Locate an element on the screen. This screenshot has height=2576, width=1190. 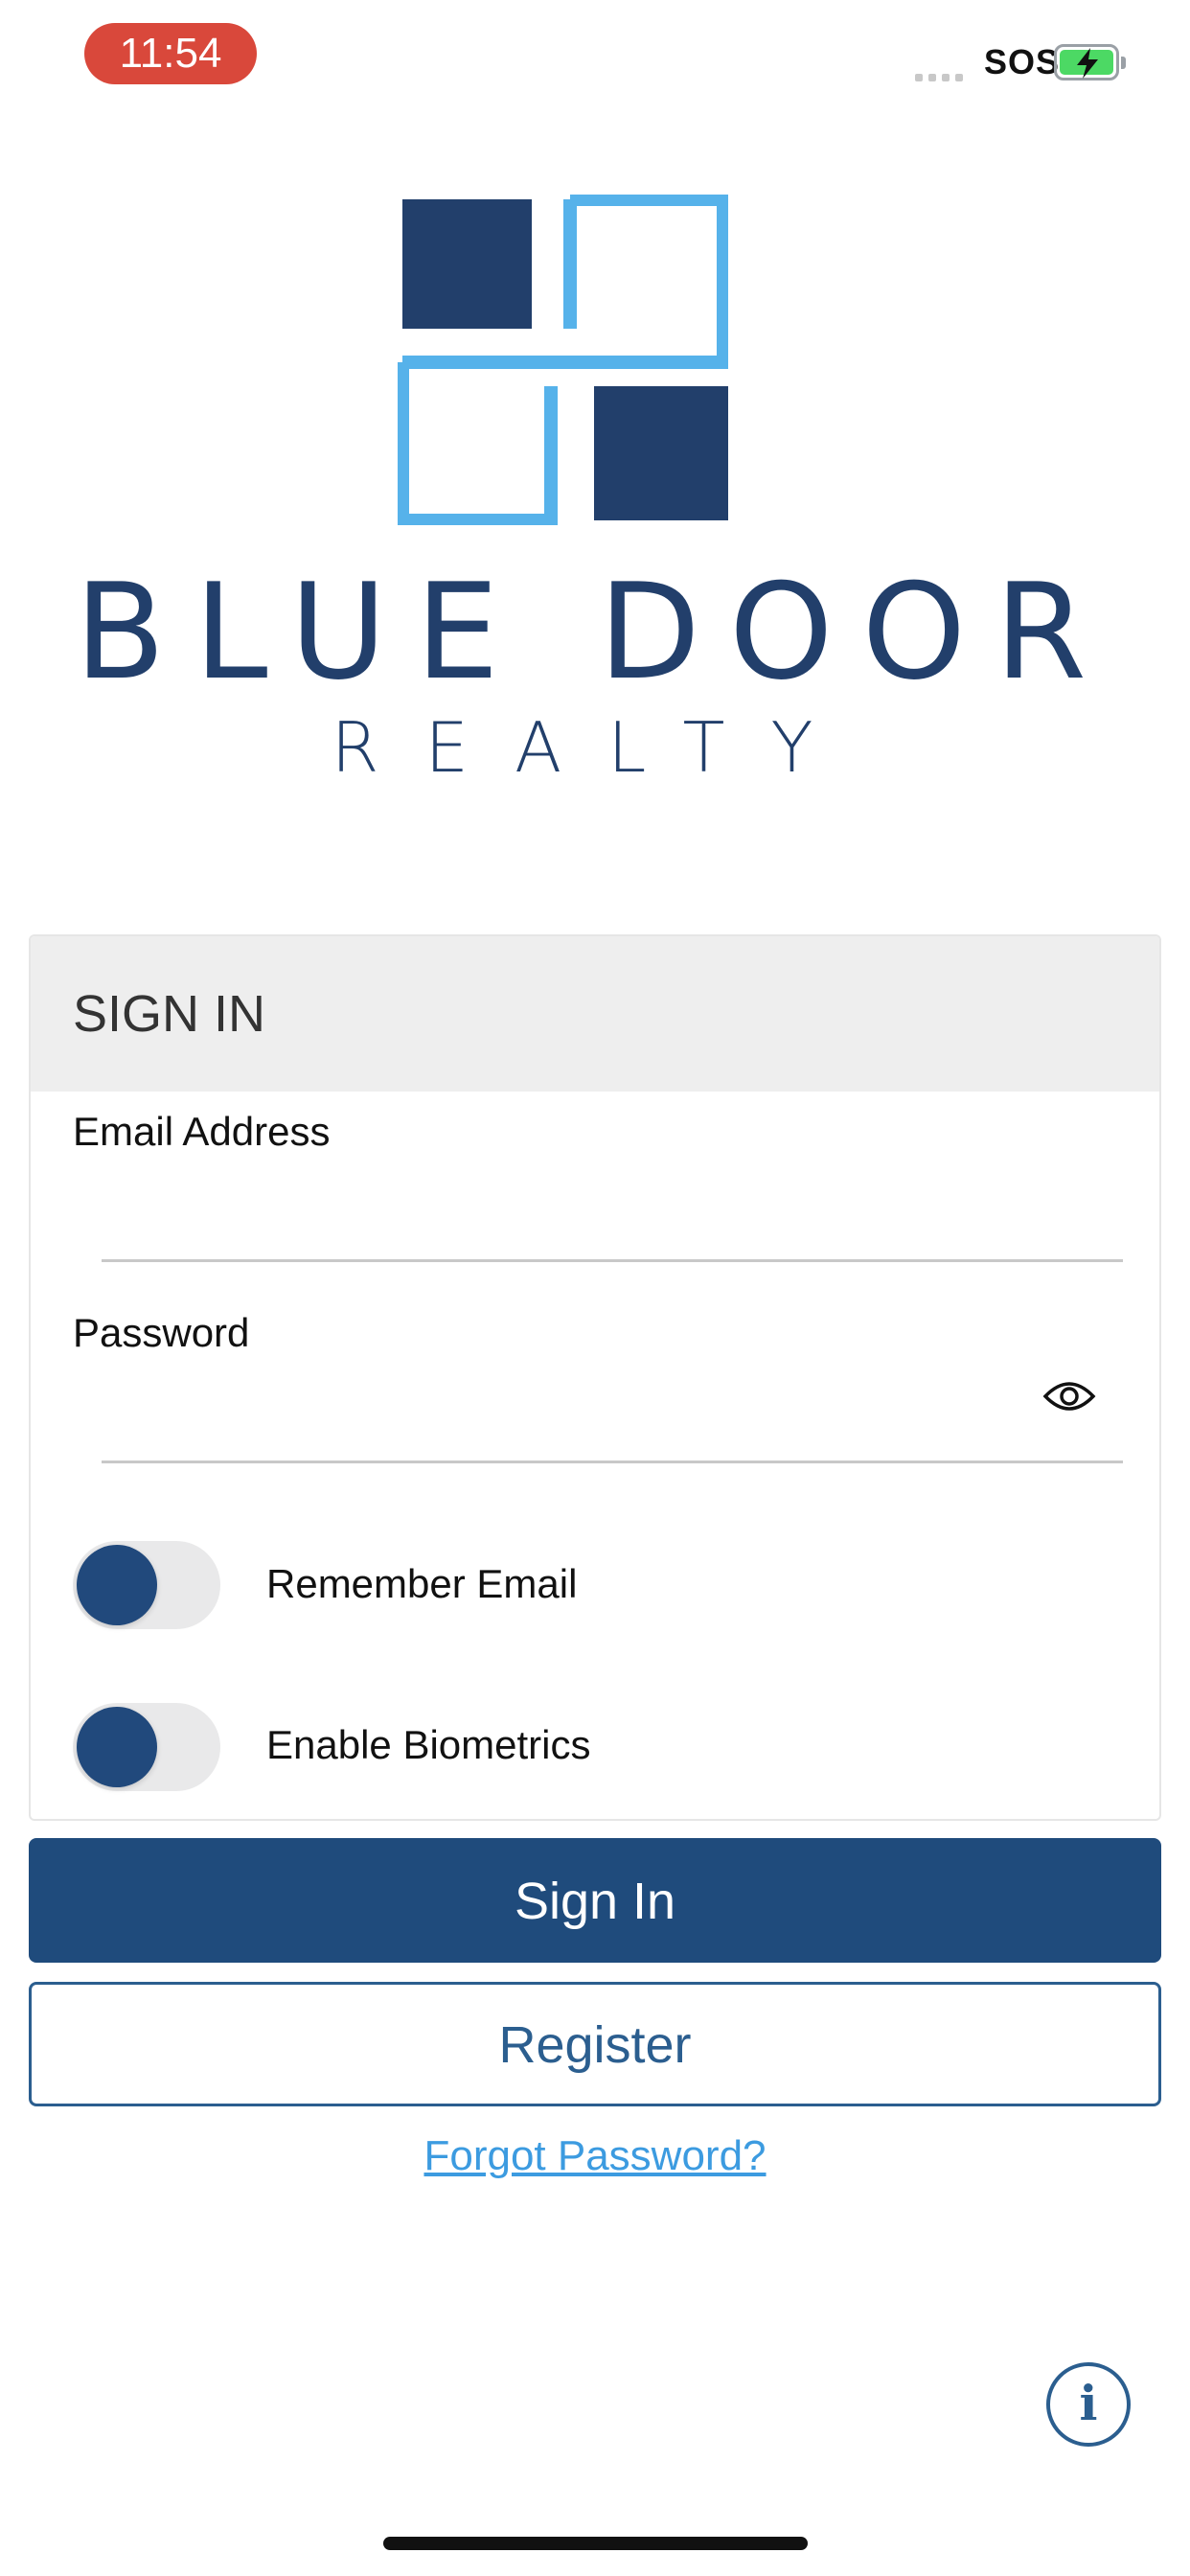
email-label: Email Address is located at coordinates (202, 1131).